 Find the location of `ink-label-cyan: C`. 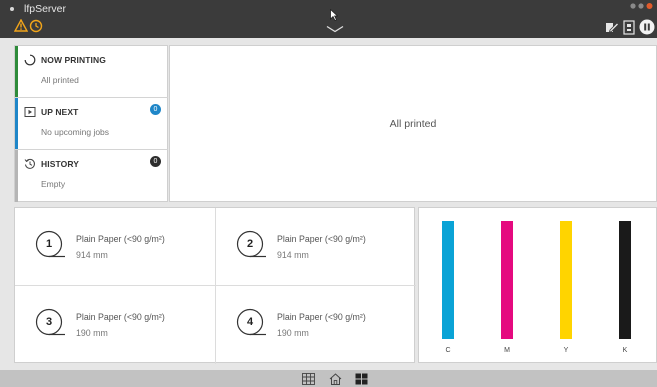

ink-label-cyan: C is located at coordinates (448, 350).